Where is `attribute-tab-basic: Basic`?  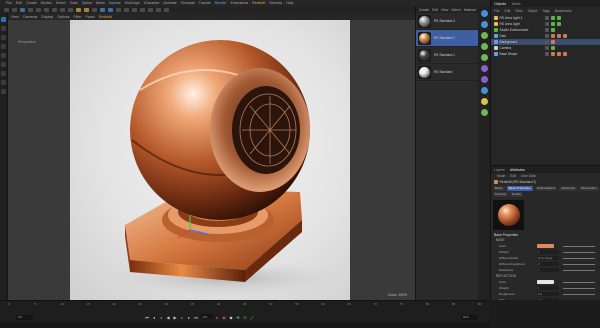 attribute-tab-basic: Basic is located at coordinates (499, 188).